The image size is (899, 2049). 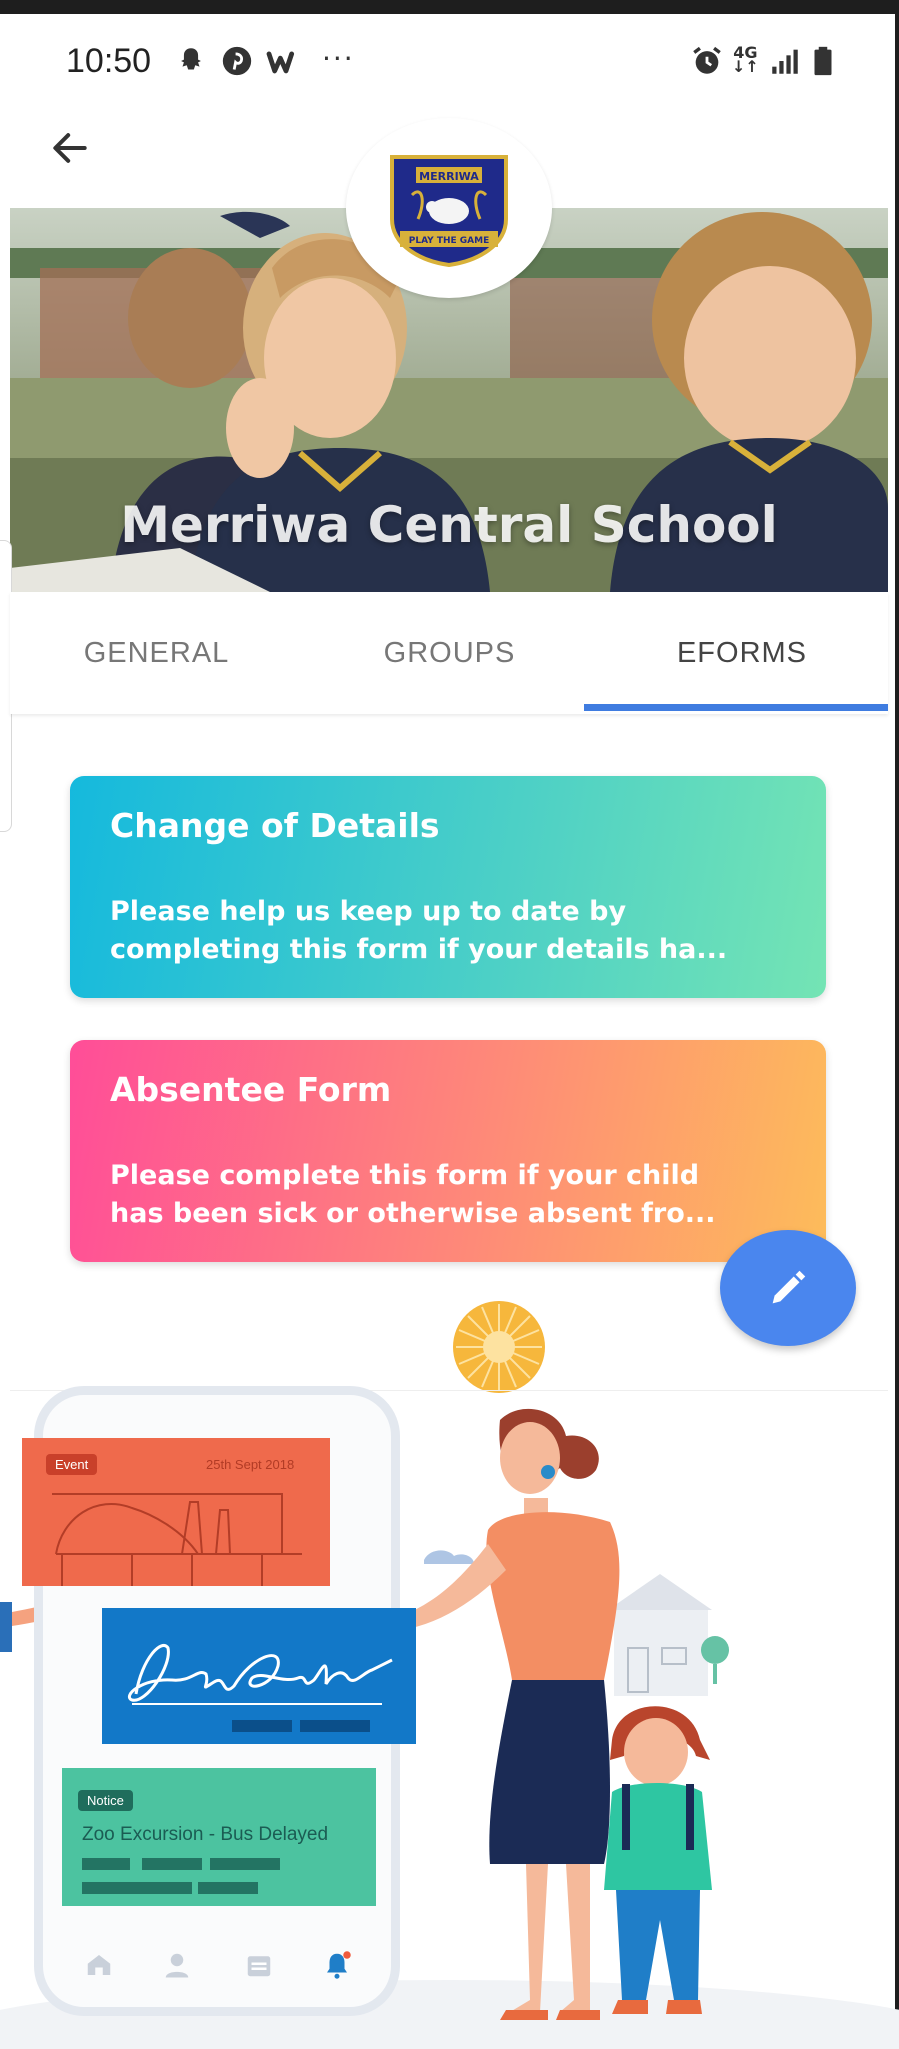 I want to click on form-description-line: Please help us keep up to date by, so click(x=368, y=911).